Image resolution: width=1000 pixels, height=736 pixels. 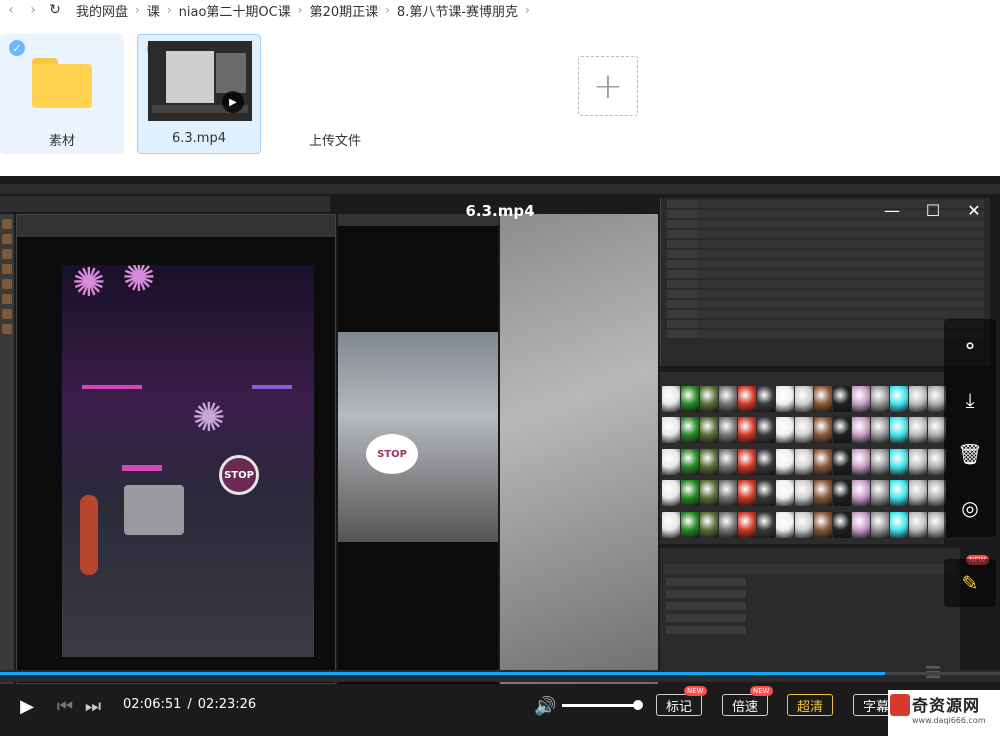 I want to click on breadcrumb-item: 第20期正课, so click(x=344, y=10).